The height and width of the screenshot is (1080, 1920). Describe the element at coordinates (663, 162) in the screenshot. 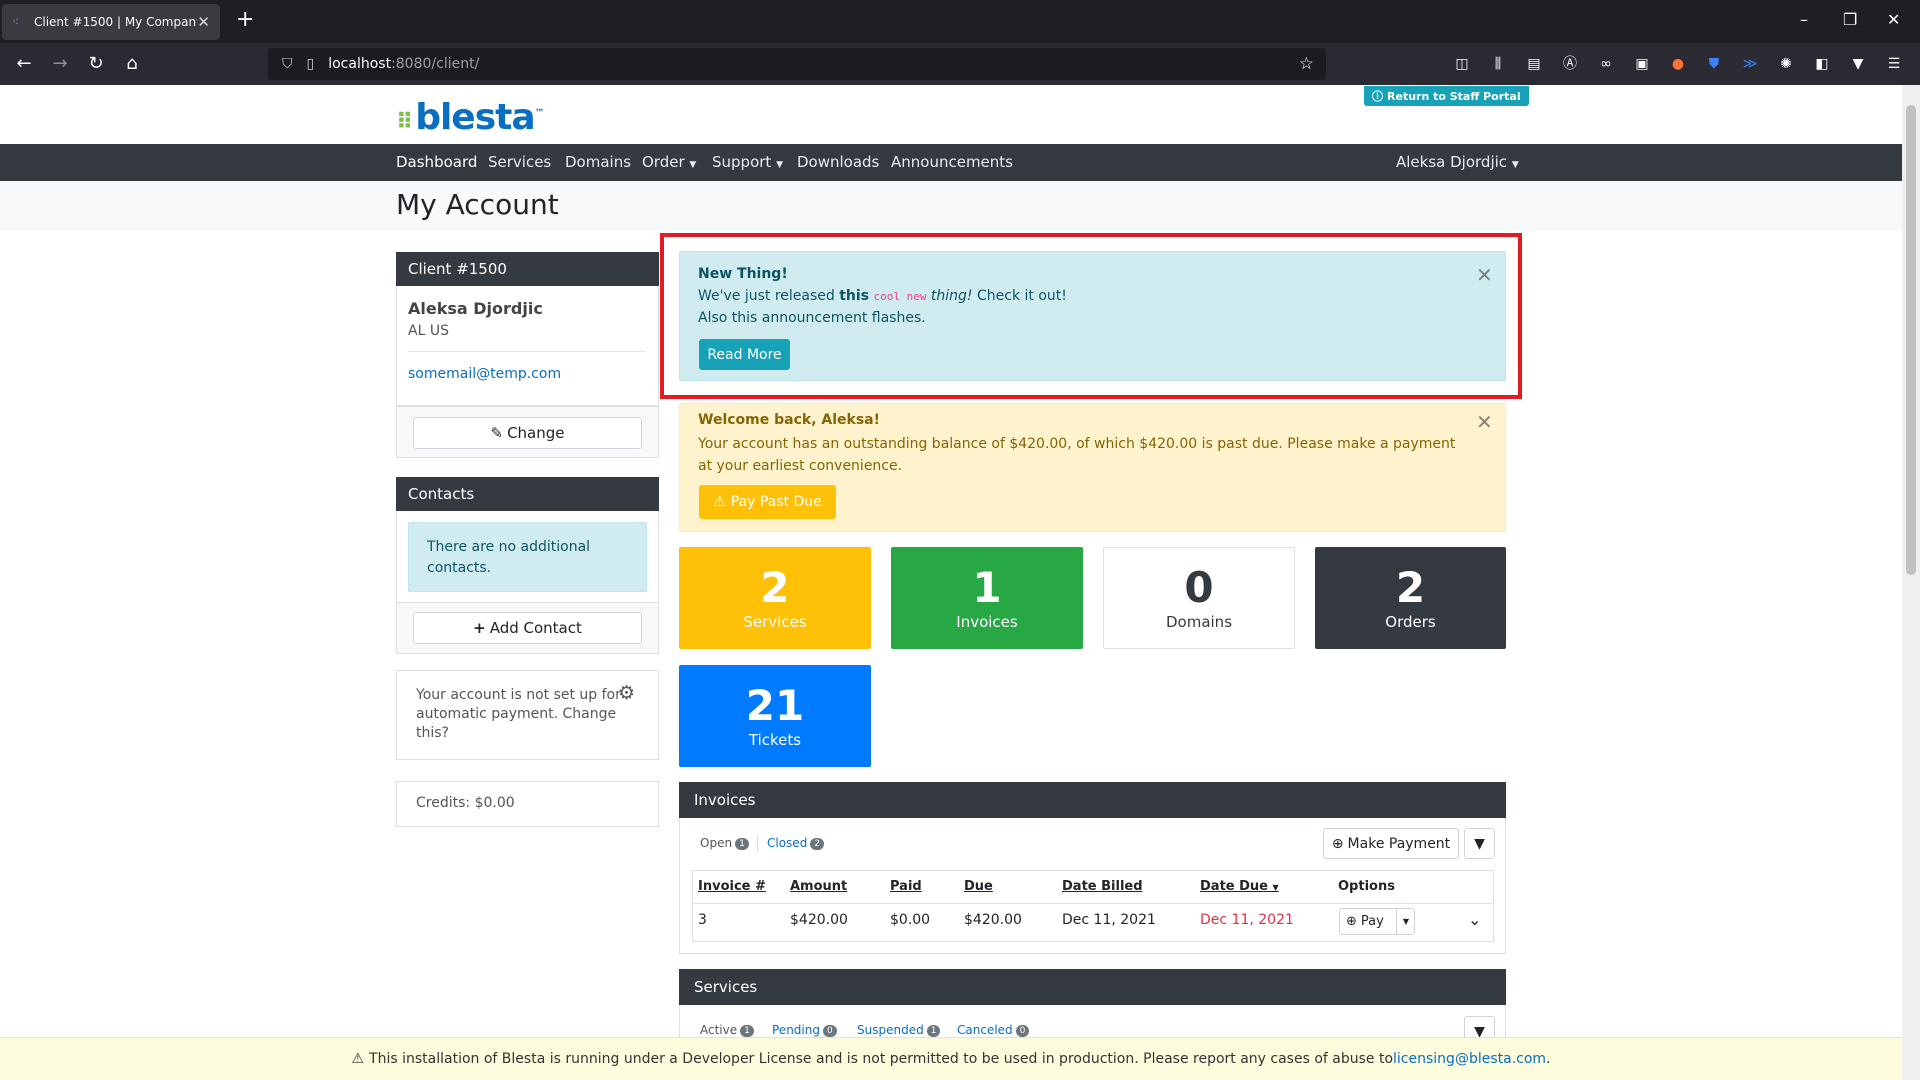

I see `nav-order-label: Order` at that location.